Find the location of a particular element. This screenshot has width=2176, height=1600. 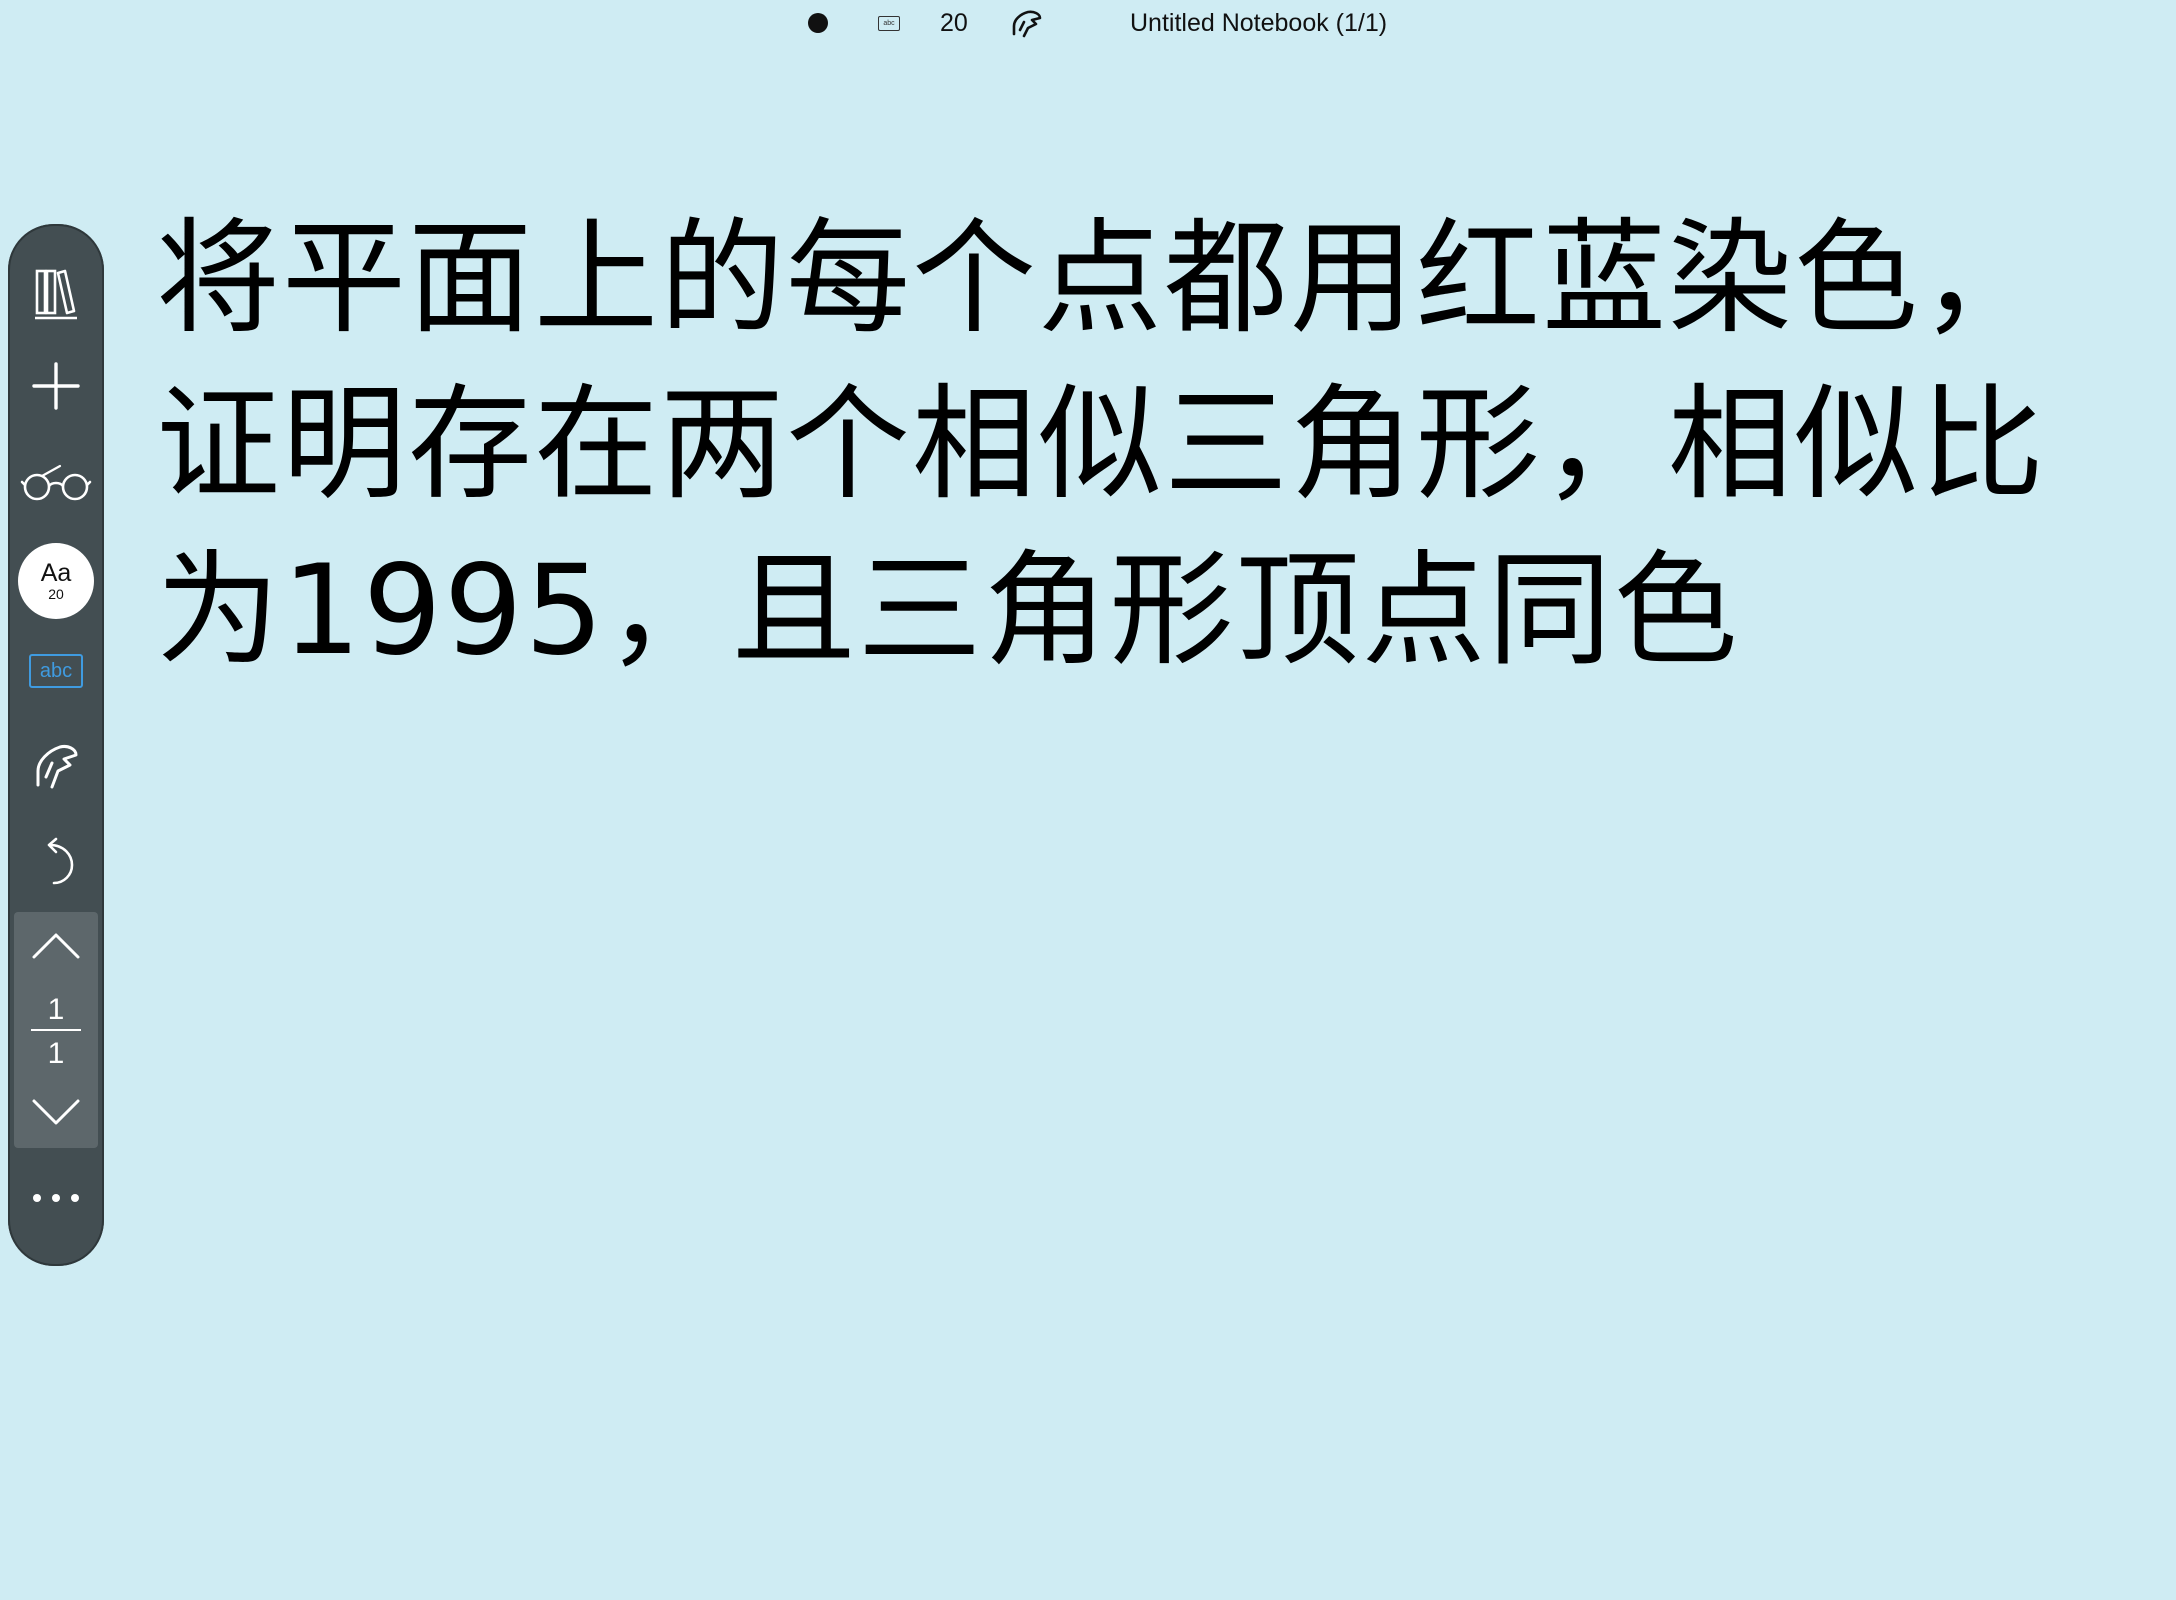

chevron-up-icon is located at coordinates (56, 946).